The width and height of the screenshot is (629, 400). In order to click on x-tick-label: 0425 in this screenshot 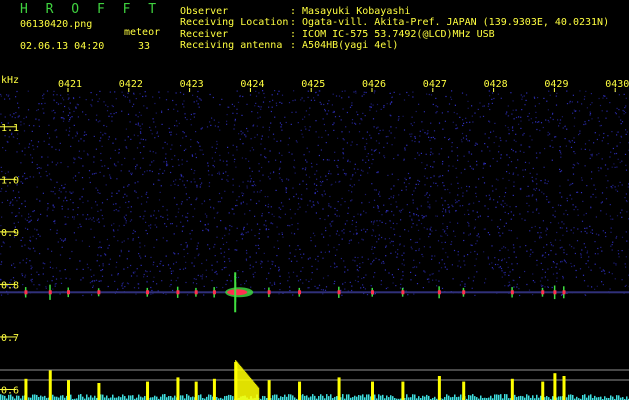, I will do `click(313, 84)`.